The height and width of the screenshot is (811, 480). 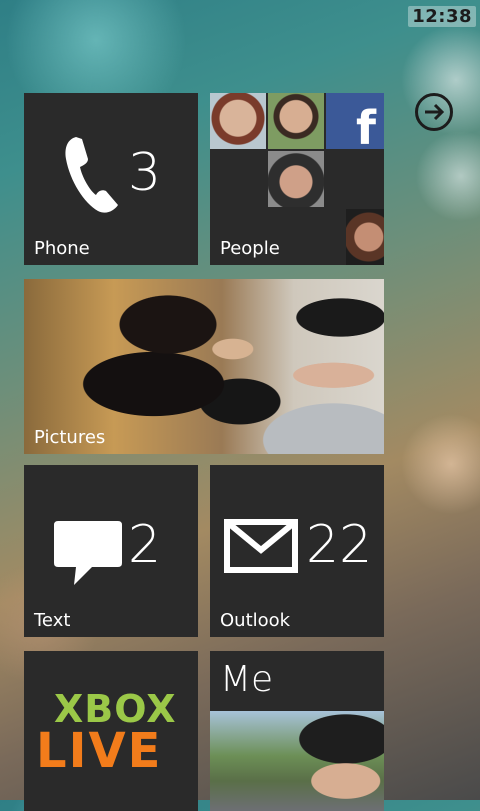 I want to click on text-label: Text, so click(x=52, y=620).